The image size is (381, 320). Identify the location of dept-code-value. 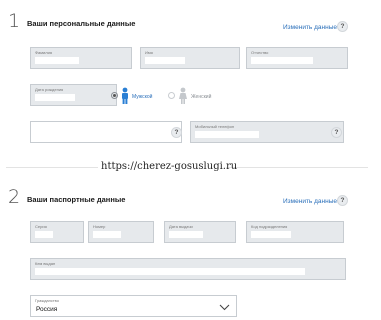
(271, 234).